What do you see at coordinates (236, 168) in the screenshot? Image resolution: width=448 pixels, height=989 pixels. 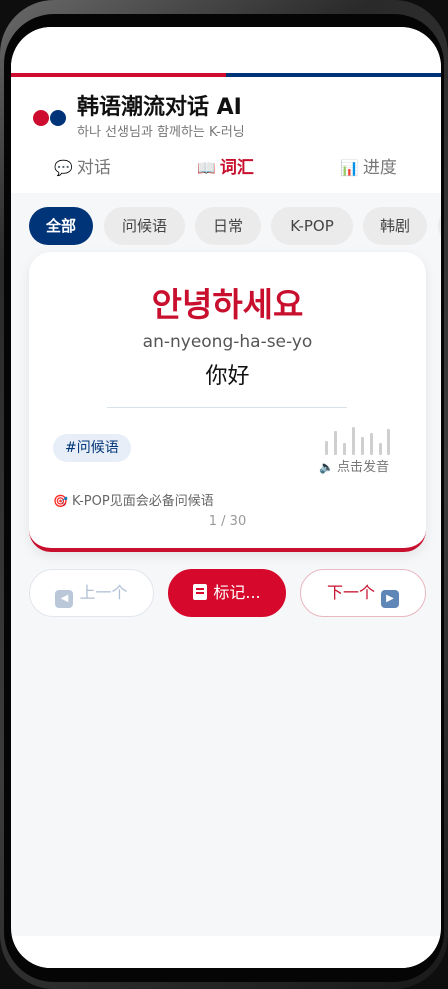 I see `tab-vocabulary-label: 词汇` at bounding box center [236, 168].